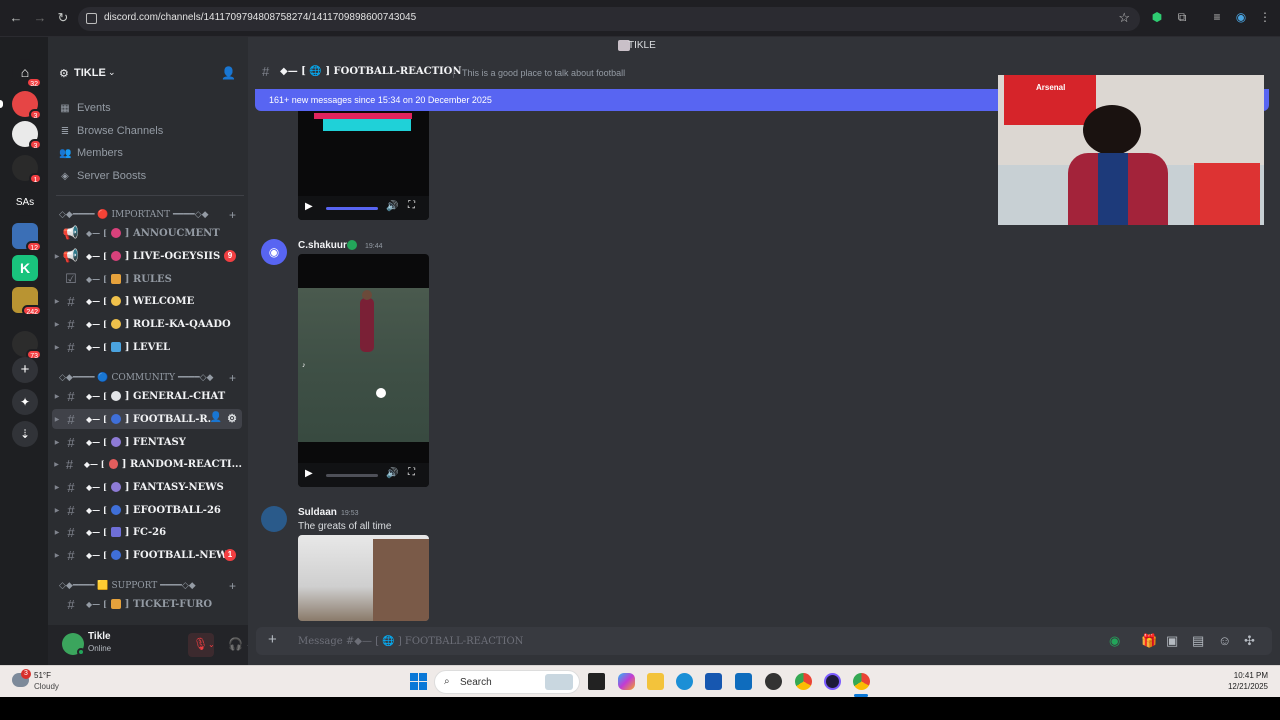 This screenshot has width=1280, height=720. I want to click on server-icon-2: 3, so click(27, 105).